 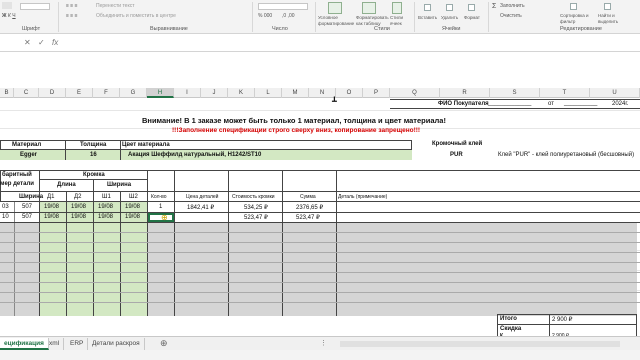 What do you see at coordinates (132, 217) in the screenshot?
I see `row2-sh2: 19/08` at bounding box center [132, 217].